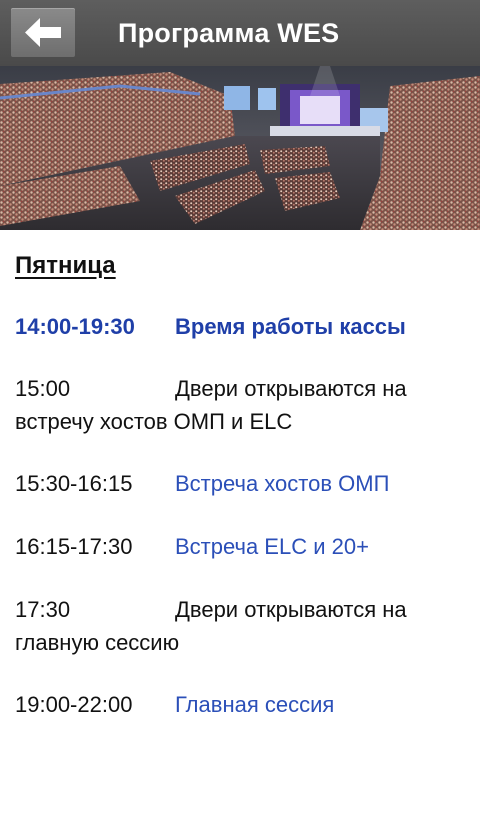 This screenshot has width=480, height=821. What do you see at coordinates (65, 265) in the screenshot?
I see `day-heading: Пятница` at bounding box center [65, 265].